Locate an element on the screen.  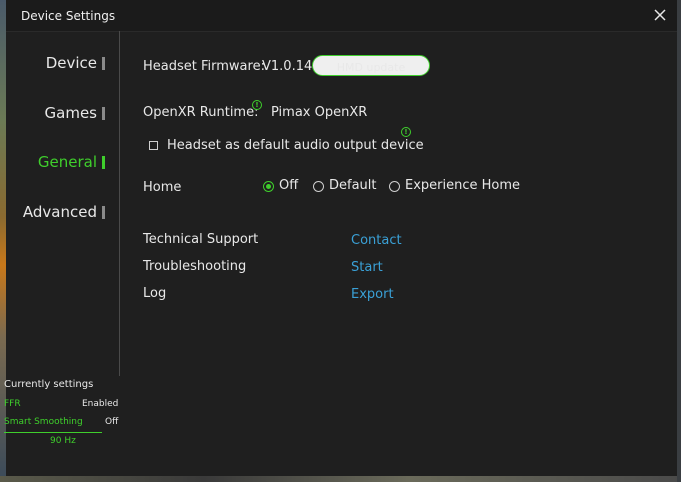
firmware-version: V1.0.14 is located at coordinates (287, 66).